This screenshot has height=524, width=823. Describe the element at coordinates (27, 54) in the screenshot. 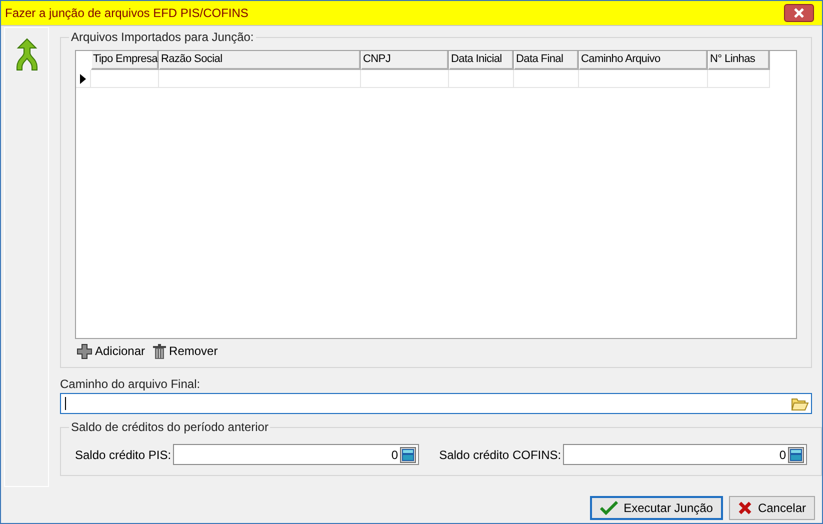

I see `merge-arrow-icon` at that location.